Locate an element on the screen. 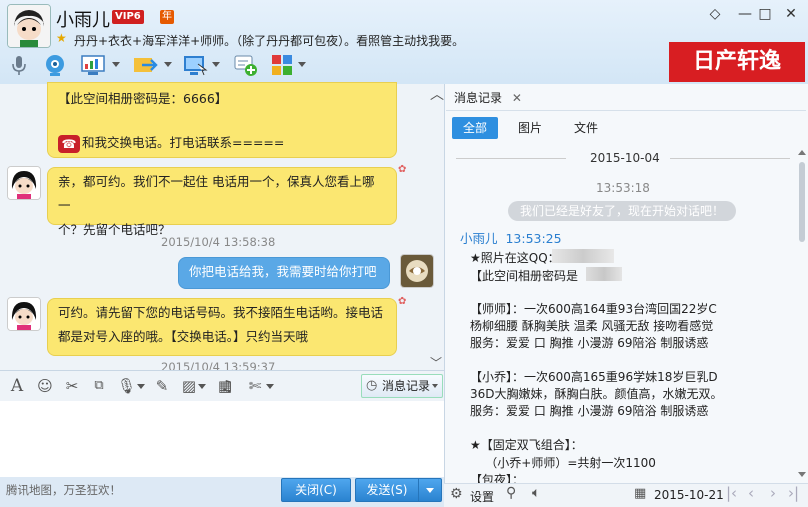 The width and height of the screenshot is (808, 507). remote-assist-icon is located at coordinates (195, 65).